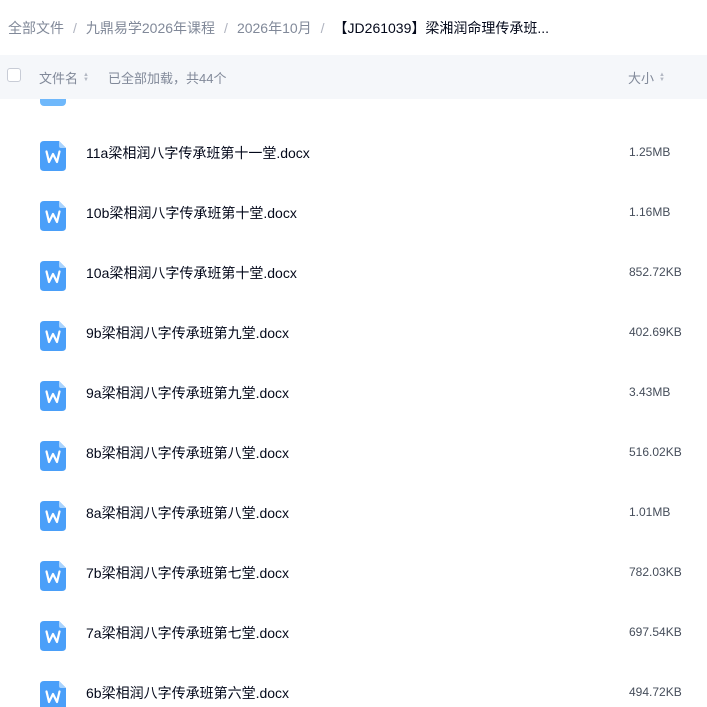 The width and height of the screenshot is (707, 707). Describe the element at coordinates (650, 512) in the screenshot. I see `file-size: 1.01MB` at that location.